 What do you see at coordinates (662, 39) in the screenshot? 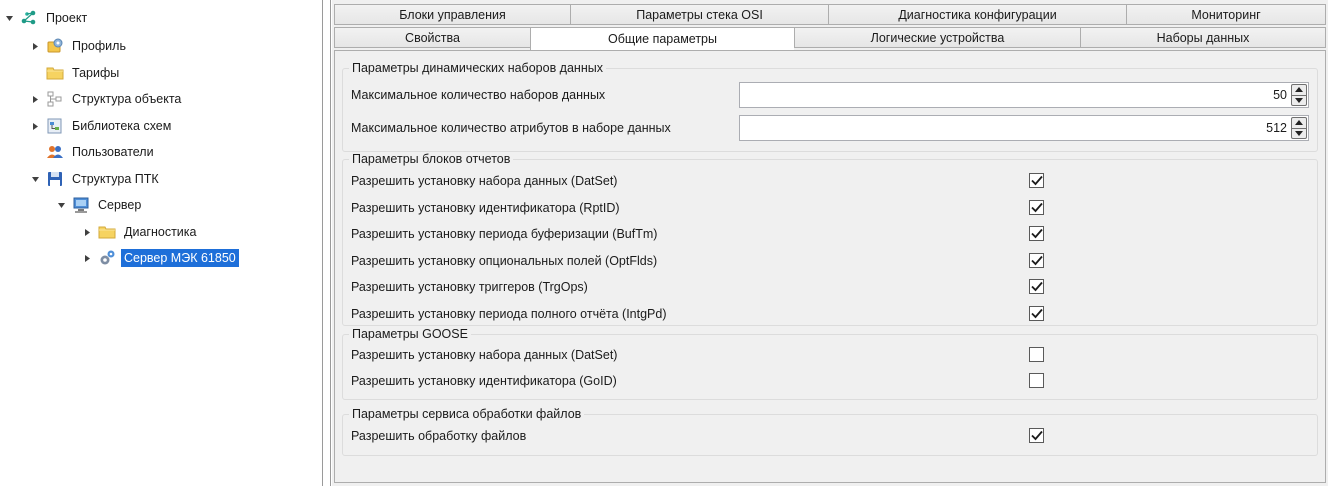
I see `tab-general-params: Общие параметры` at bounding box center [662, 39].